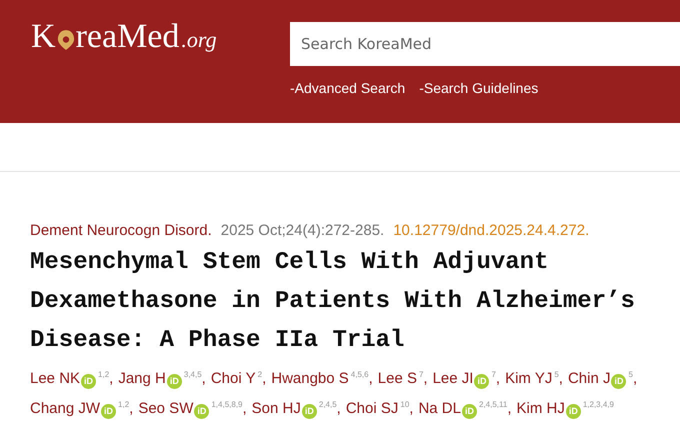 The height and width of the screenshot is (433, 680). Describe the element at coordinates (55, 378) in the screenshot. I see `author-link: Lee NK` at that location.